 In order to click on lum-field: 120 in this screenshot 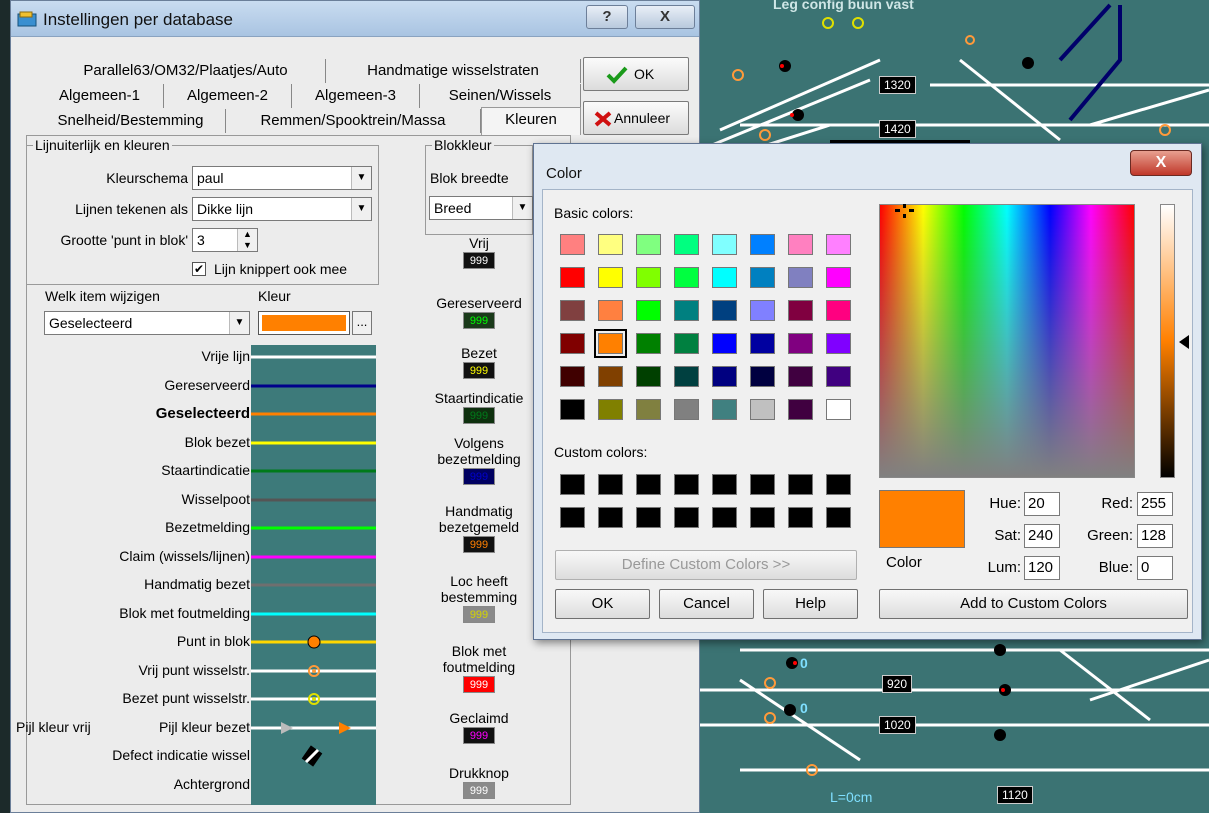, I will do `click(1042, 568)`.